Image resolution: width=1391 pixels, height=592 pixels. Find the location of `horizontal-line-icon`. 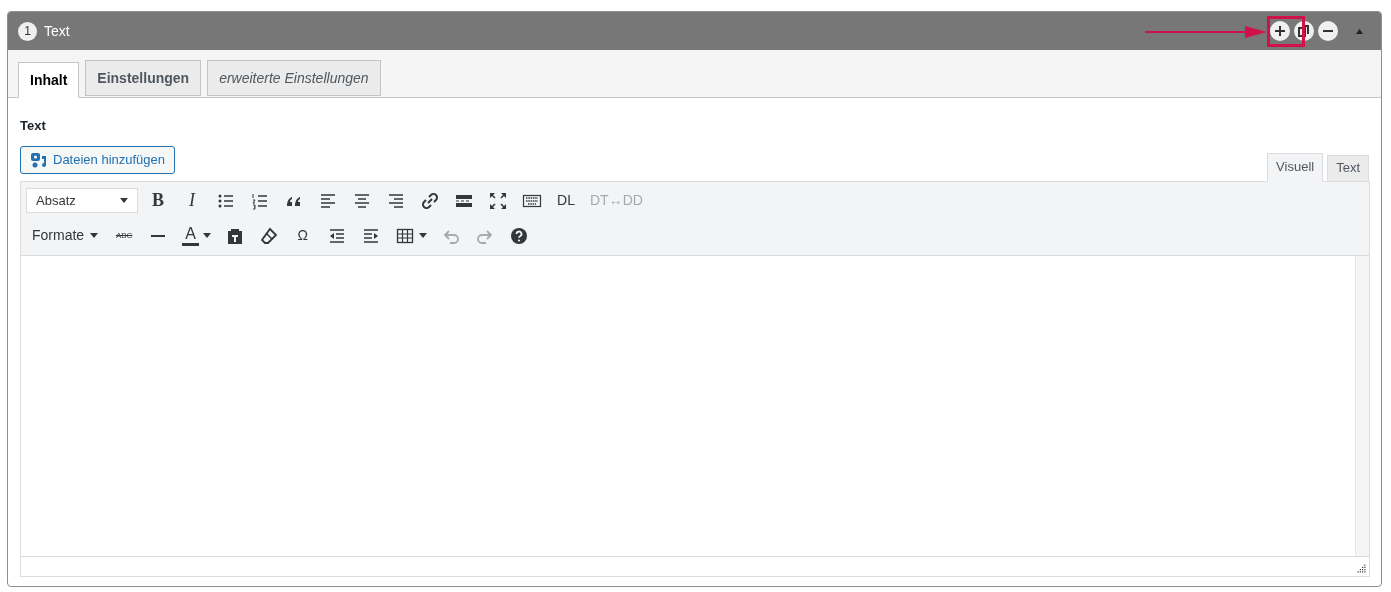

horizontal-line-icon is located at coordinates (158, 235).